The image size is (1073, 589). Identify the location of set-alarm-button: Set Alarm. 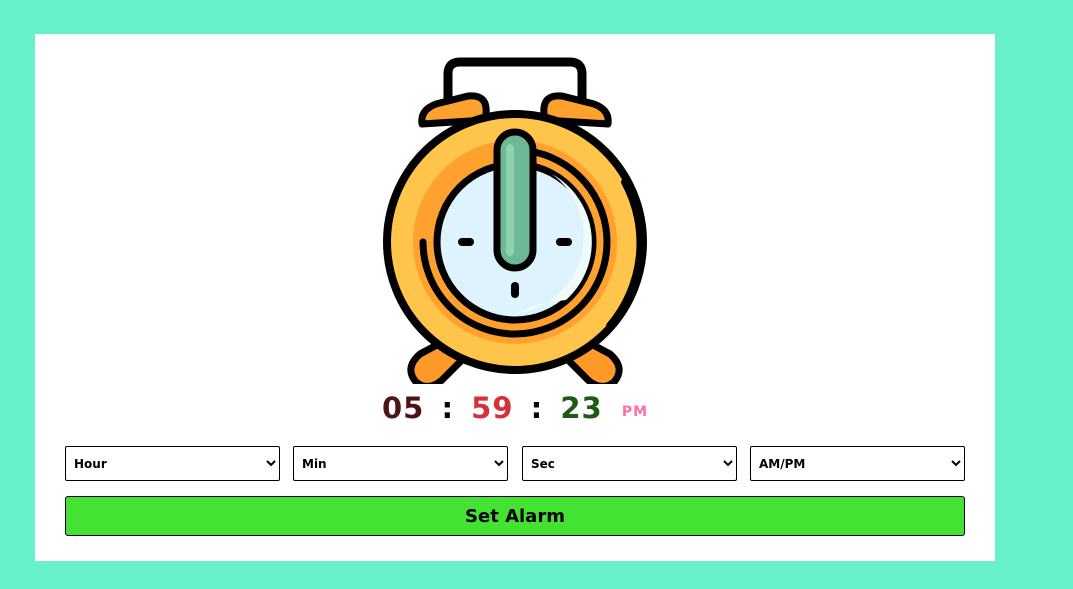
(515, 516).